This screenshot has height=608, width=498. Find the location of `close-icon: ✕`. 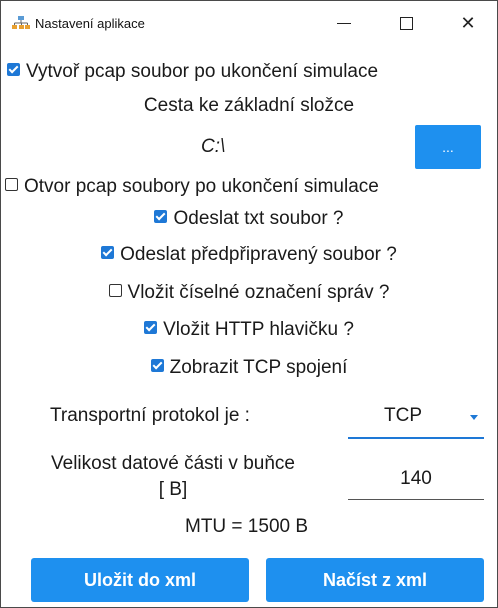

close-icon: ✕ is located at coordinates (468, 22).